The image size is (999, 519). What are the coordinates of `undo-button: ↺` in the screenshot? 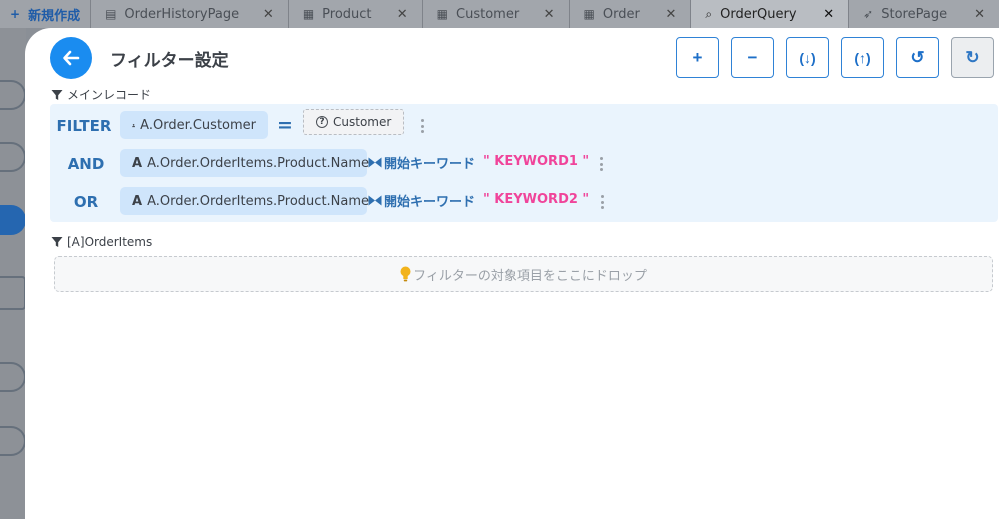 It's located at (917, 57).